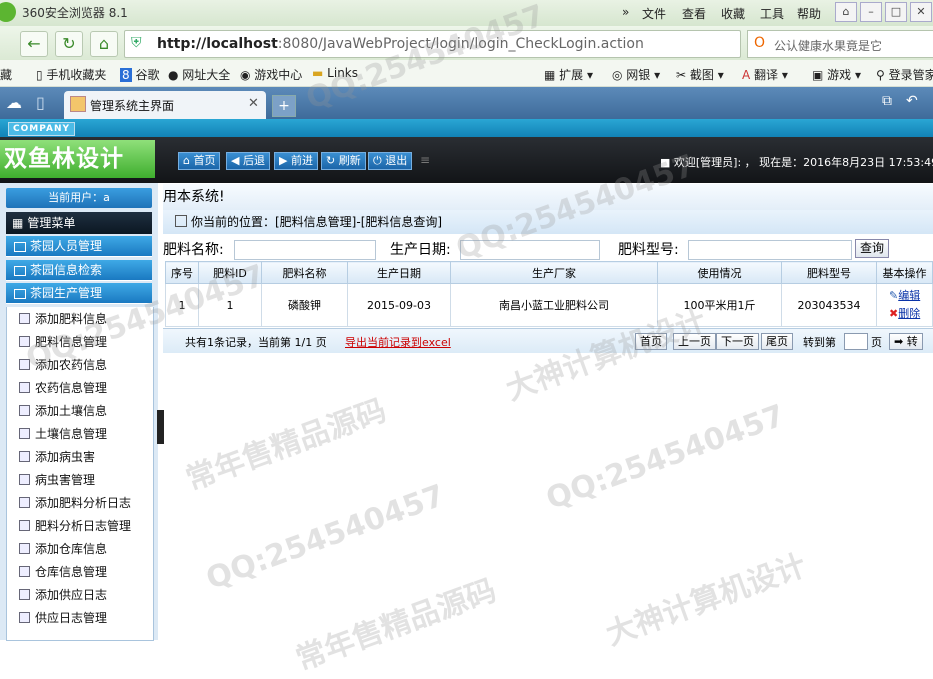 This screenshot has width=933, height=679. Describe the element at coordinates (770, 250) in the screenshot. I see `fertilizer-model-input` at that location.